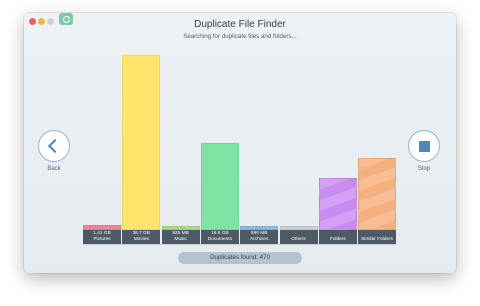 The image size is (480, 306). I want to click on bar-category-pictures: Pictures, so click(102, 239).